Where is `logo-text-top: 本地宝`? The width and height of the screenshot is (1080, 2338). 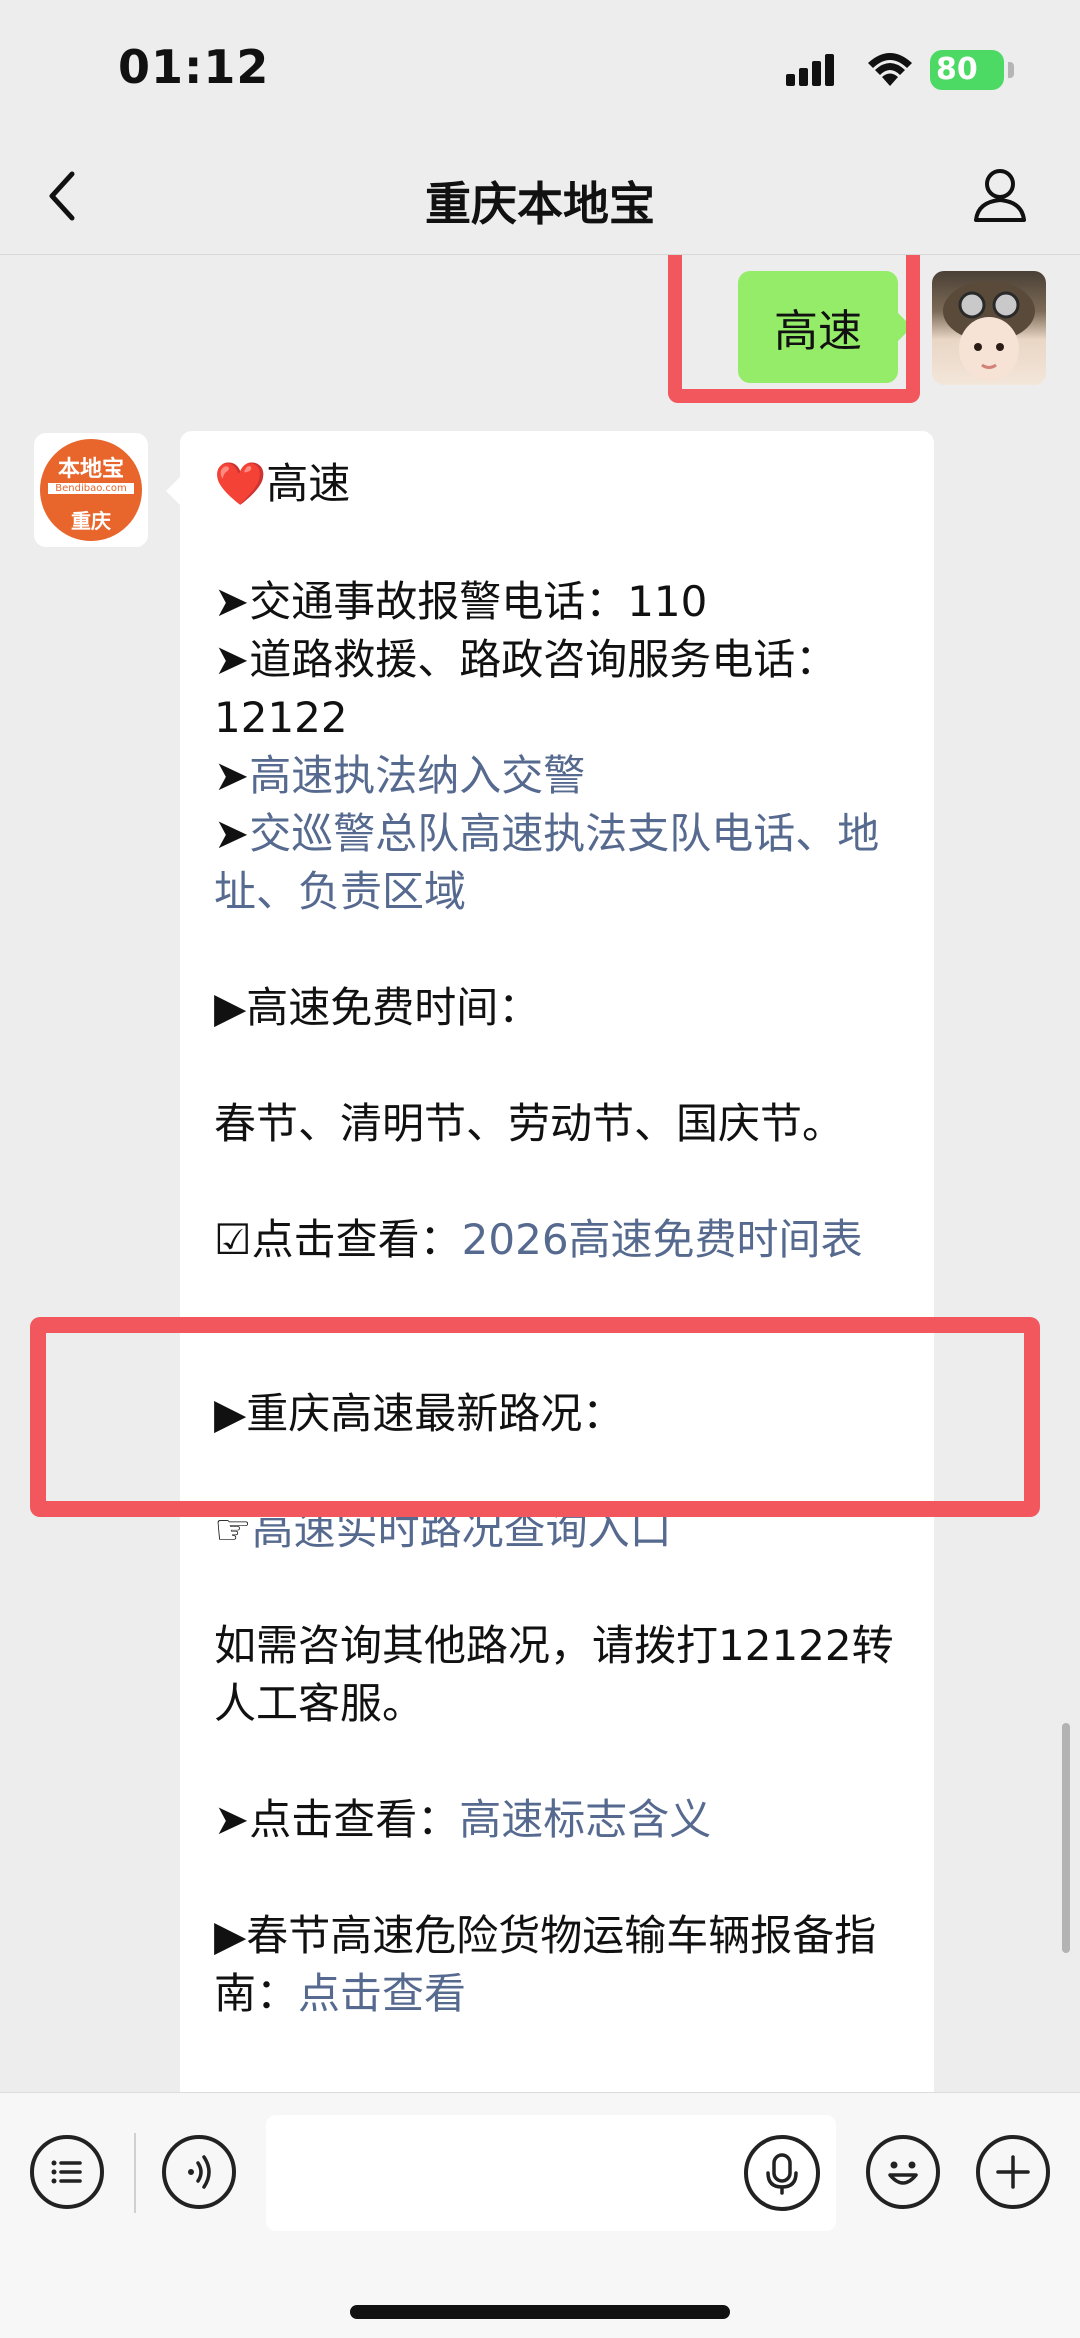 logo-text-top: 本地宝 is located at coordinates (90, 469).